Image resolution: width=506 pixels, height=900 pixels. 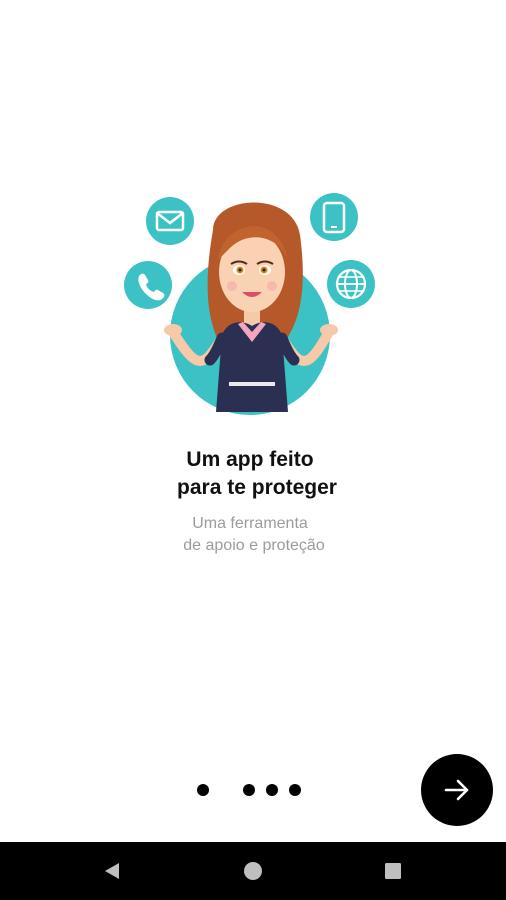 What do you see at coordinates (250, 459) in the screenshot?
I see `title-line-1: Um app feito` at bounding box center [250, 459].